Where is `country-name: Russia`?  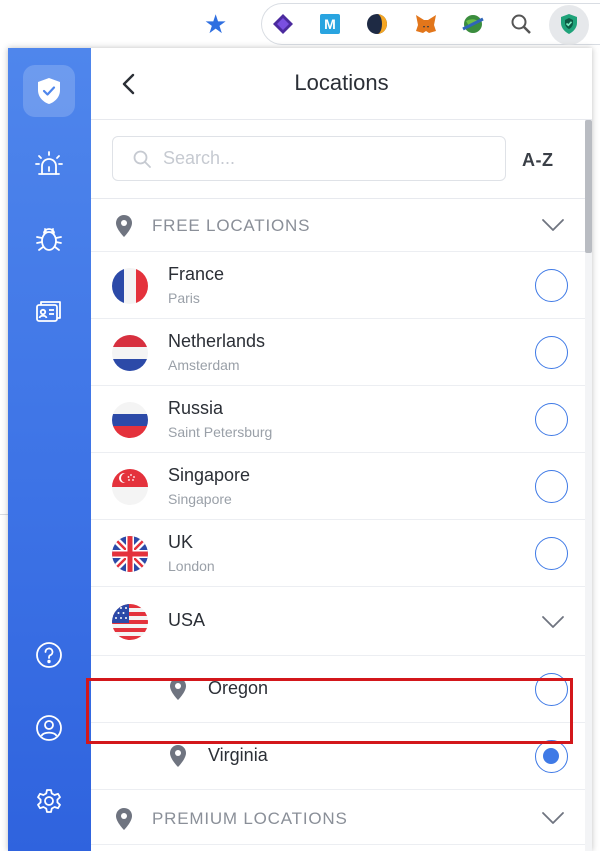
country-name: Russia is located at coordinates (196, 408).